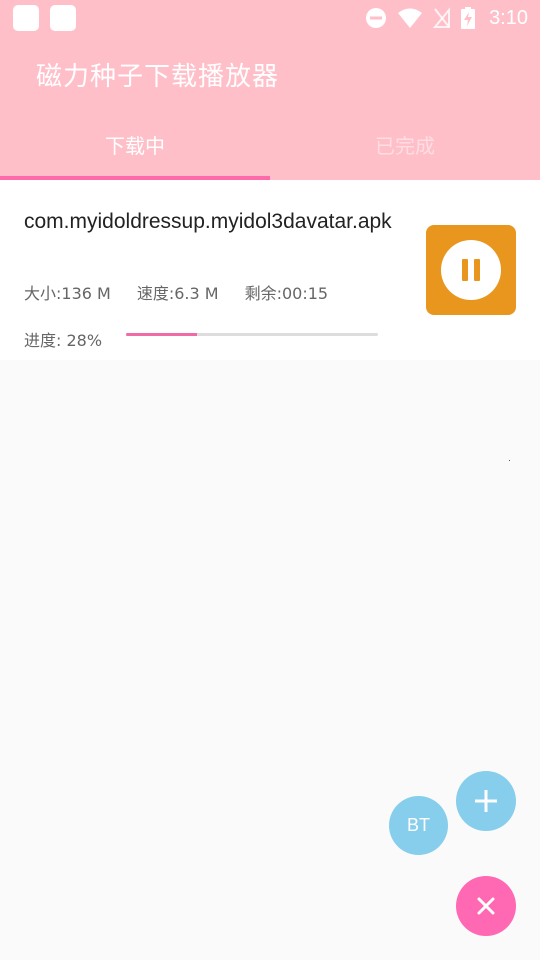 The height and width of the screenshot is (960, 540). Describe the element at coordinates (376, 18) in the screenshot. I see `do-not-disturb-icon` at that location.